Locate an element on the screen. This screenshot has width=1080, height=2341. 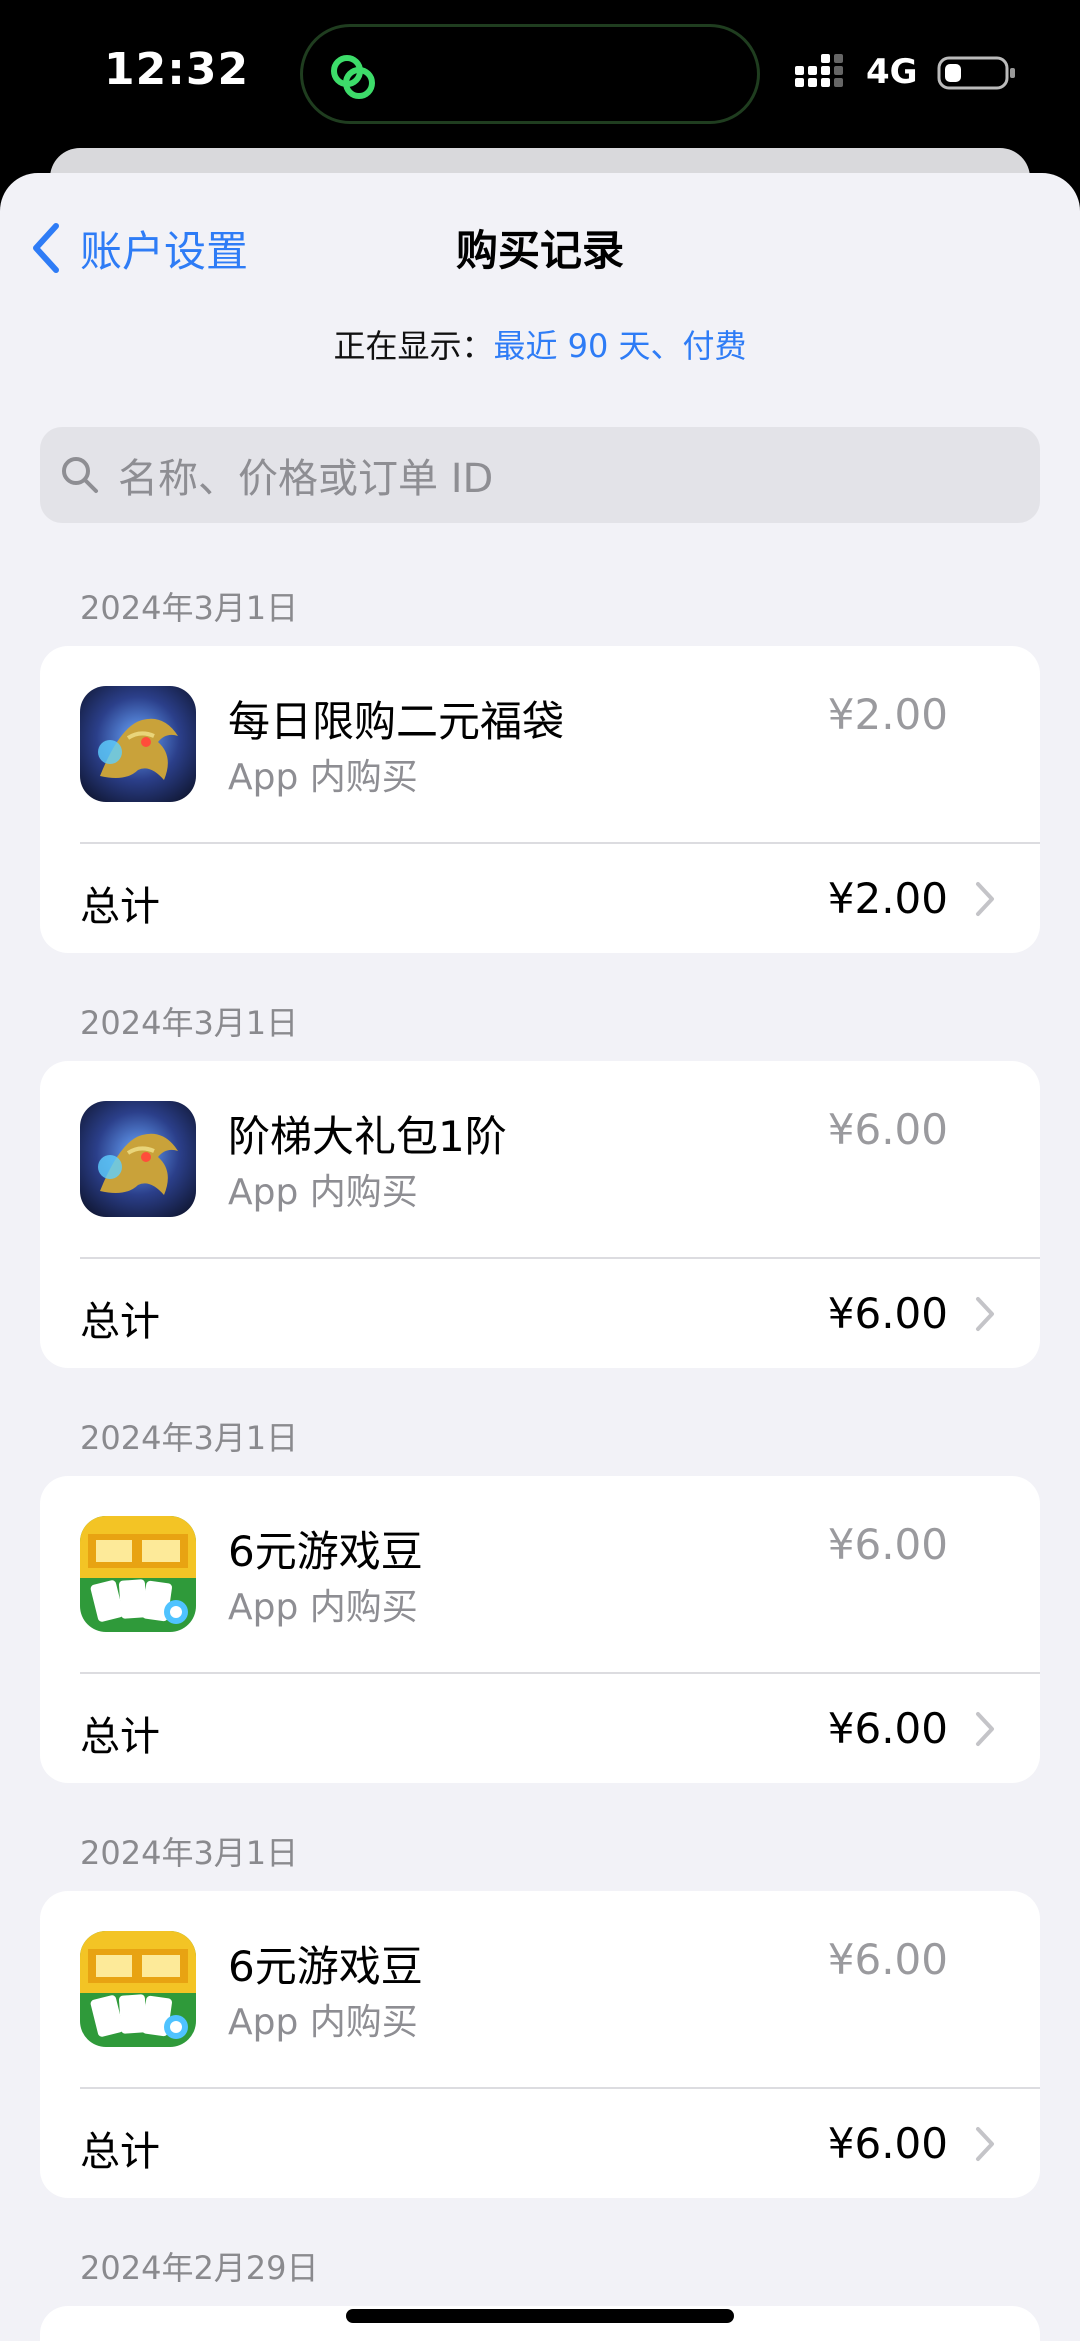
total-row: 总计 ¥2.00 is located at coordinates (540, 898).